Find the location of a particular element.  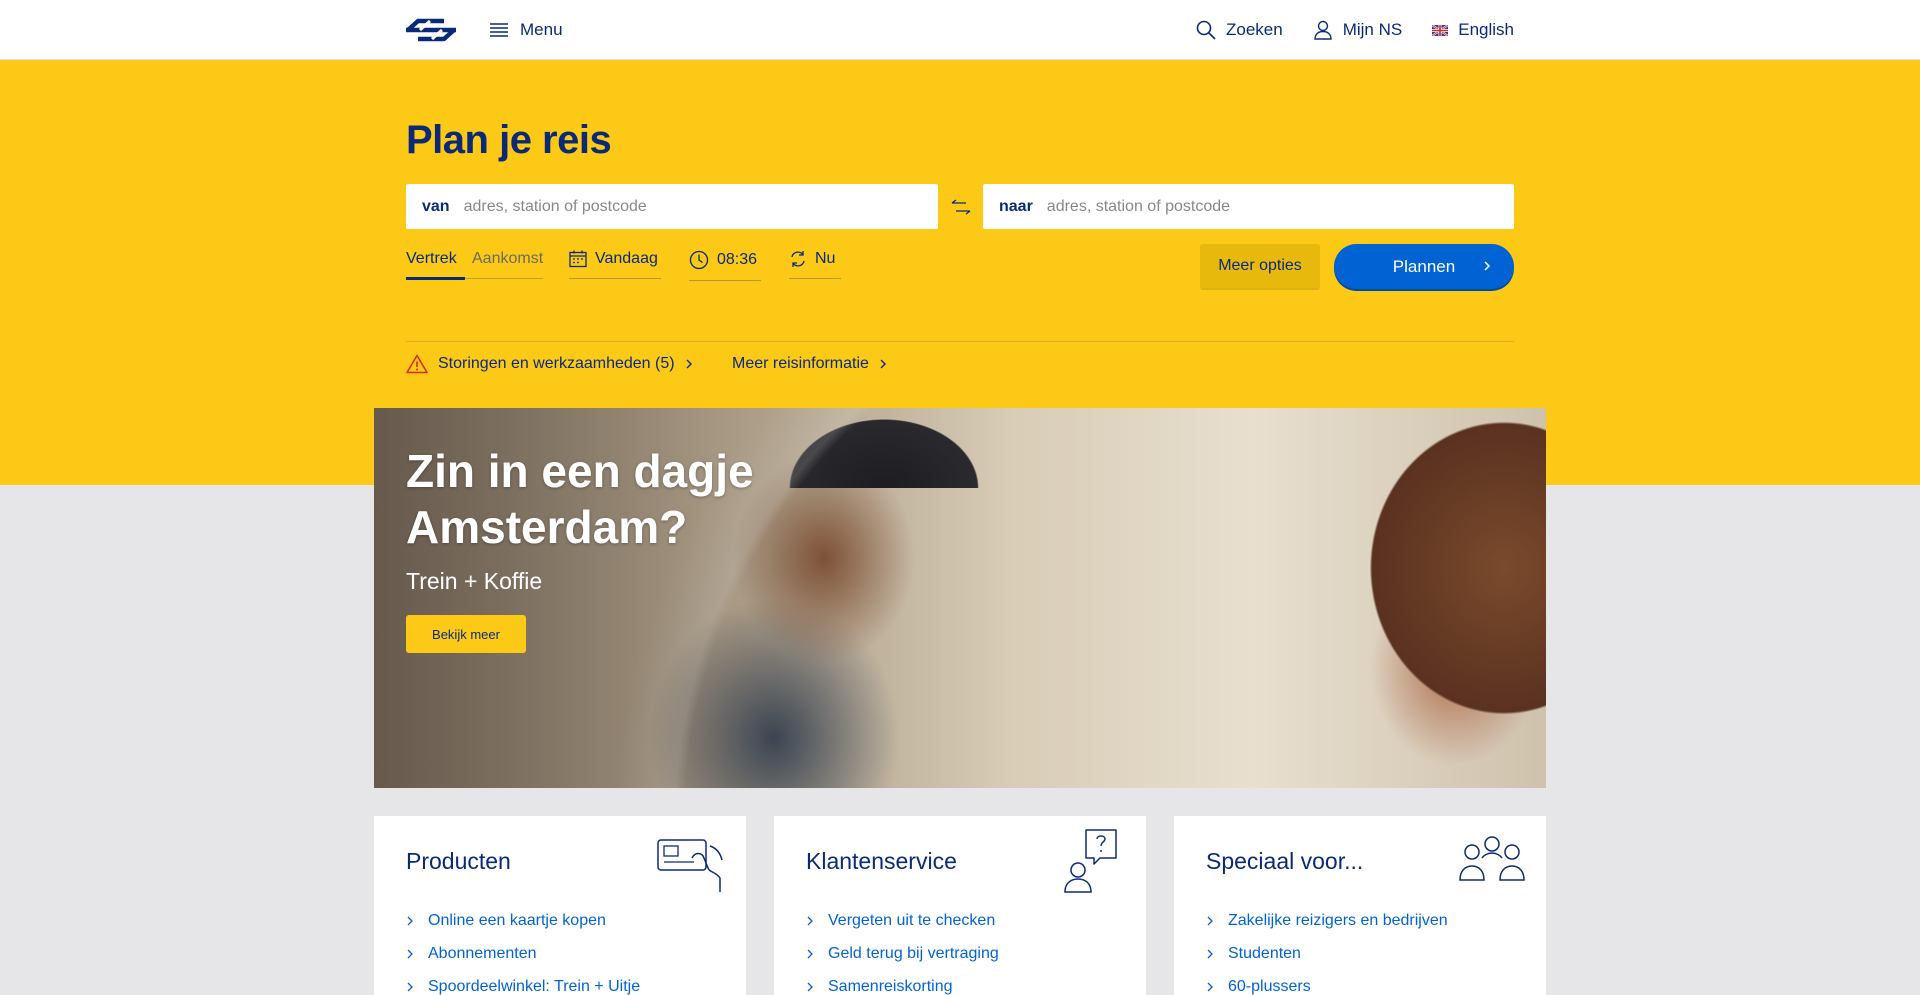

hero-title: Zin in een dagje Amsterdam? is located at coordinates (580, 499).